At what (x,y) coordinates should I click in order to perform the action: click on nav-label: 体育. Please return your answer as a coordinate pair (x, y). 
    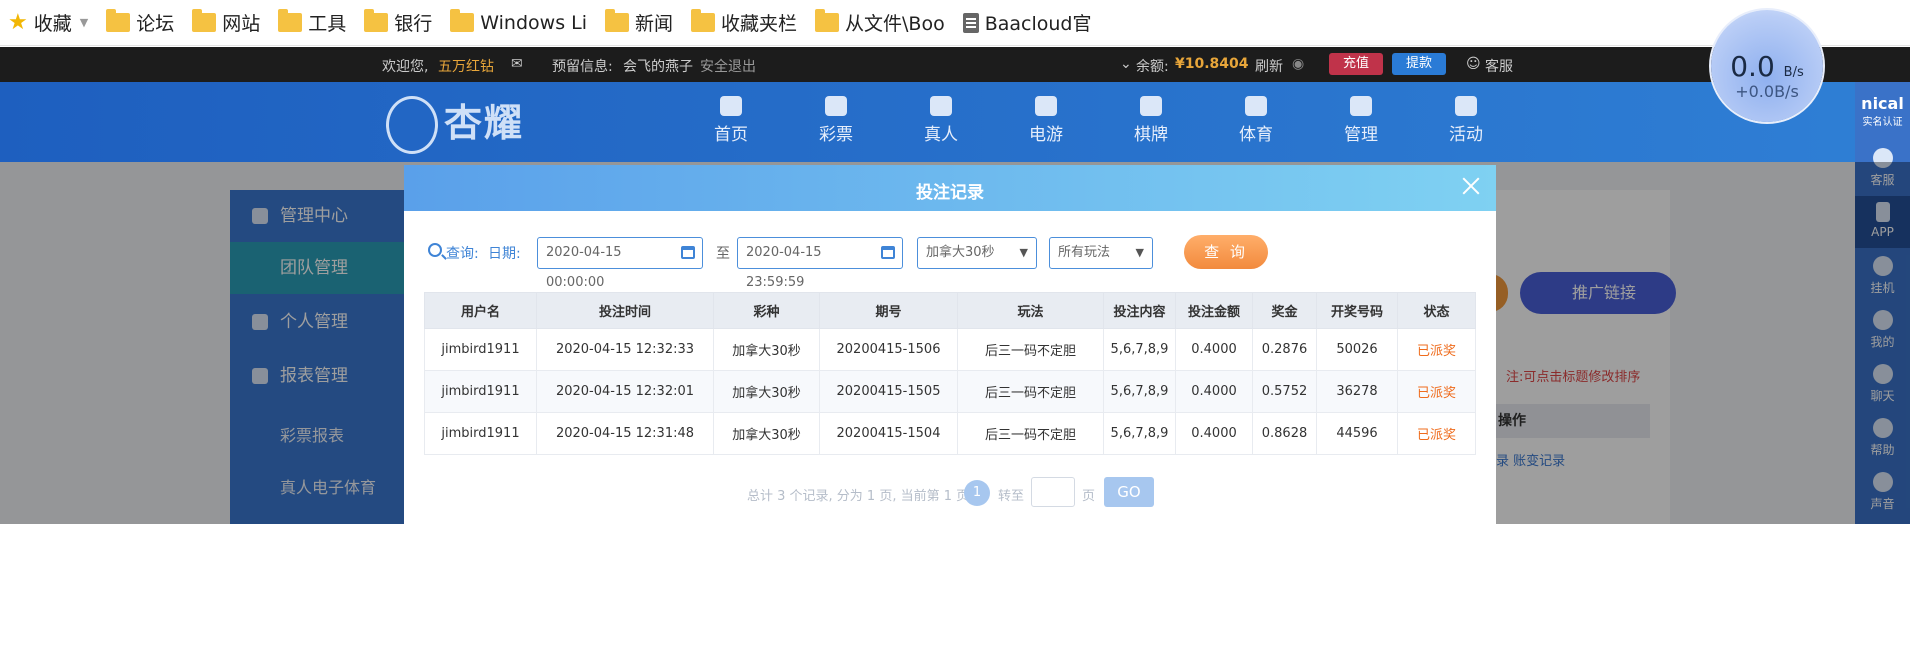
    Looking at the image, I should click on (1256, 135).